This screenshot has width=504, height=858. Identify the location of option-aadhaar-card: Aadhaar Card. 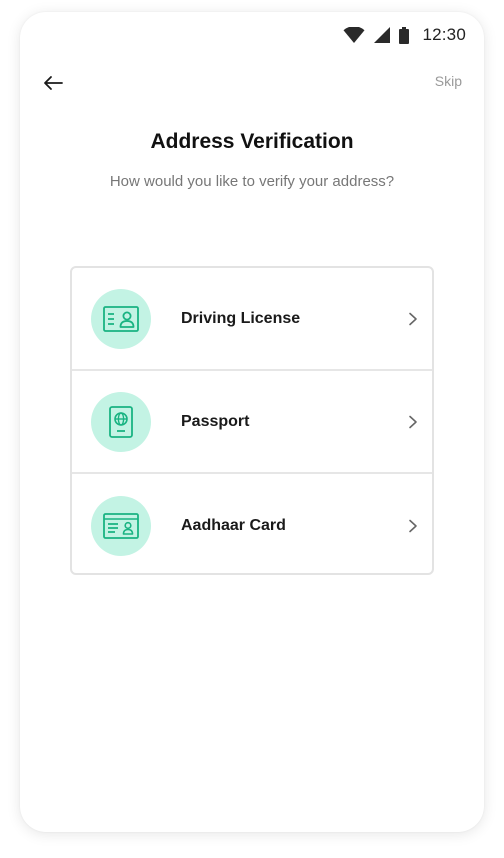
(252, 523).